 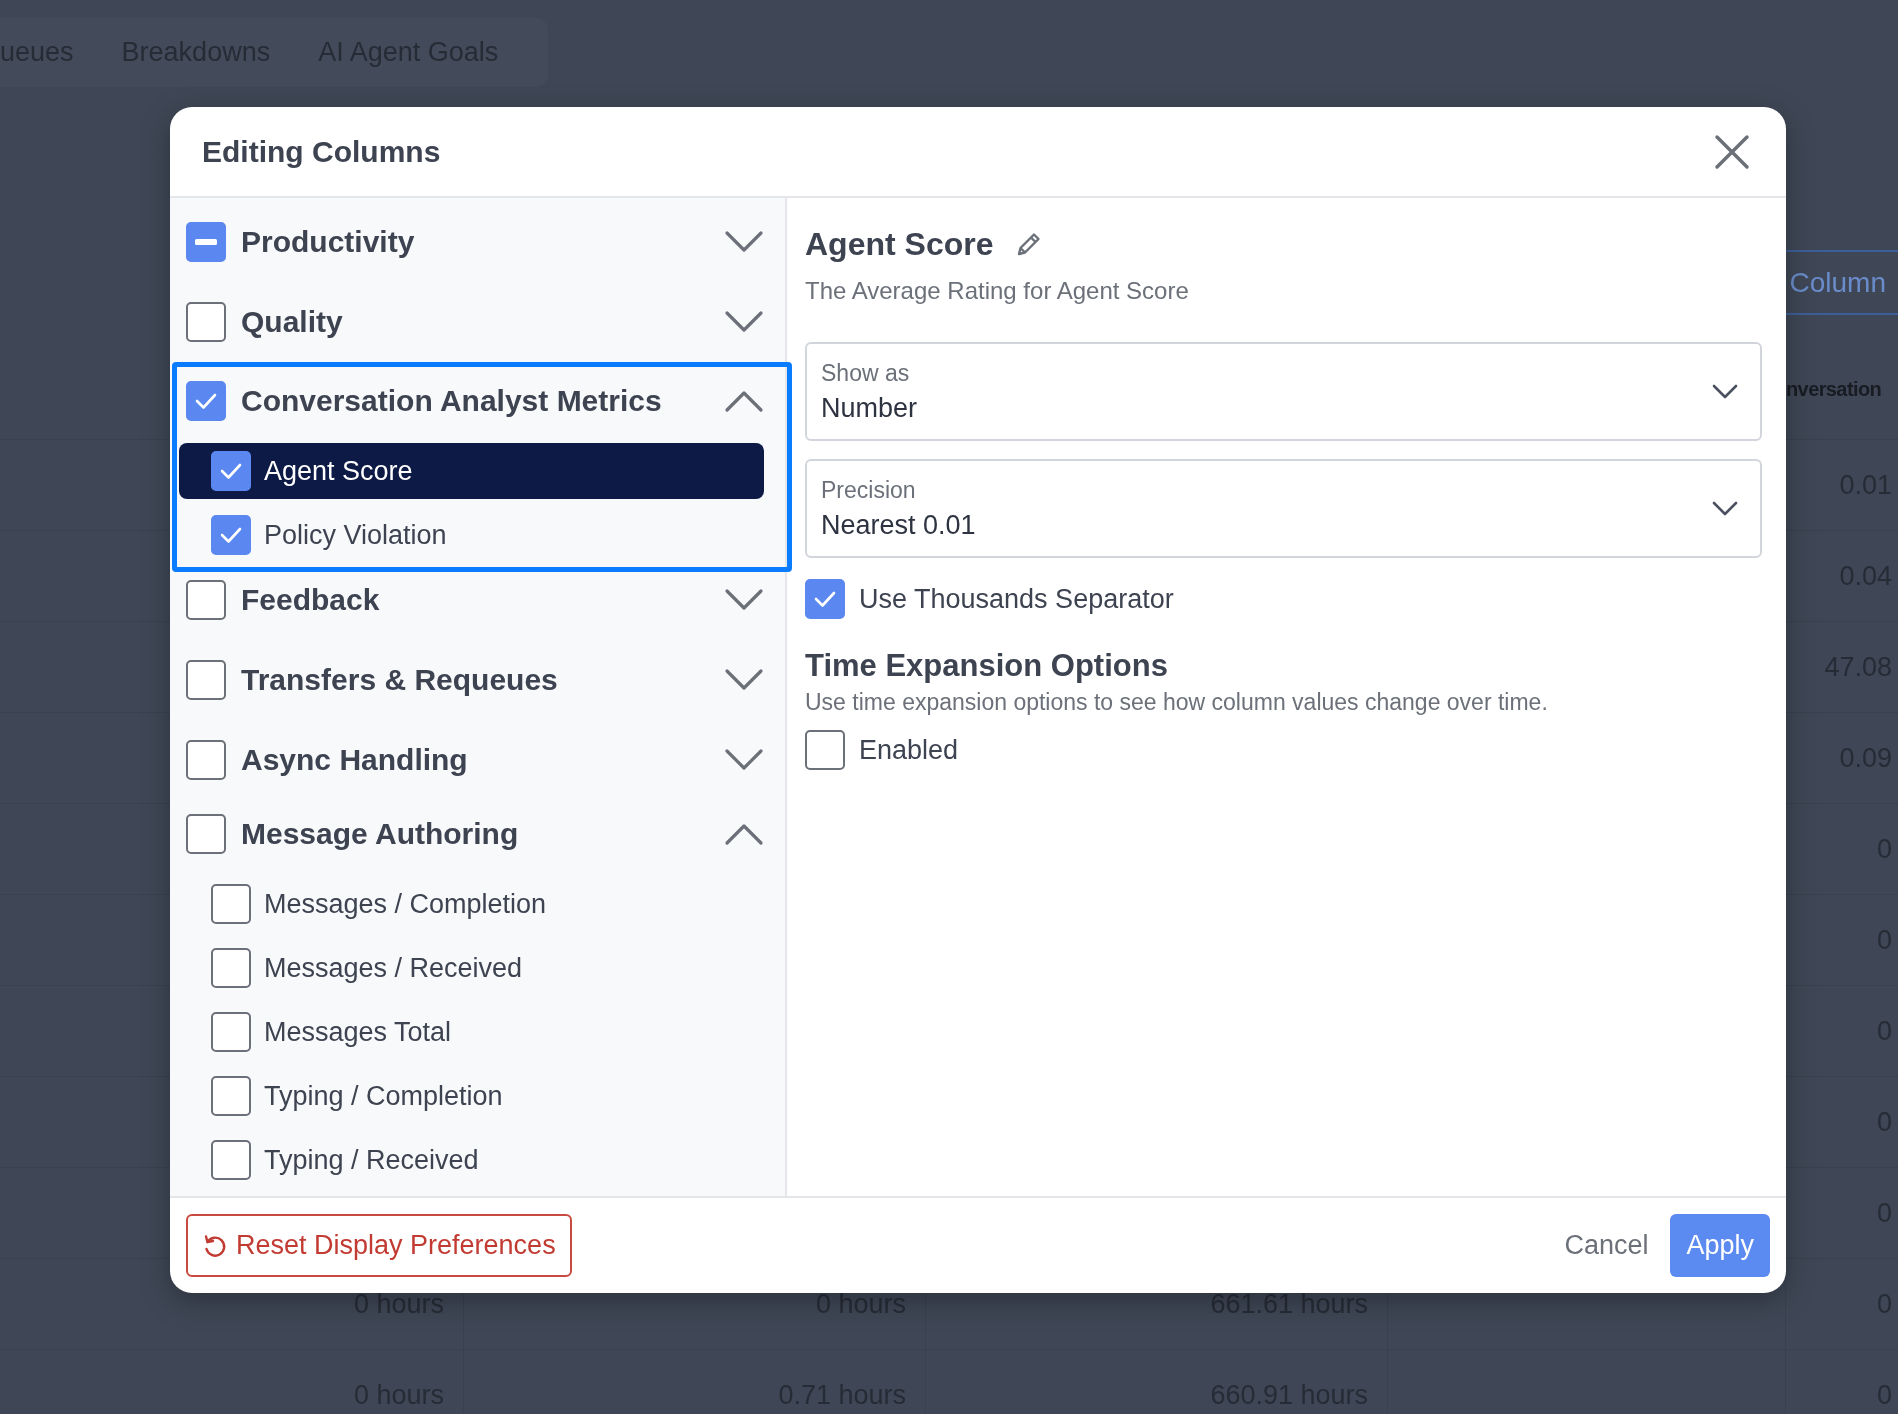 I want to click on column-item: Typing / Received, so click(x=471, y=1160).